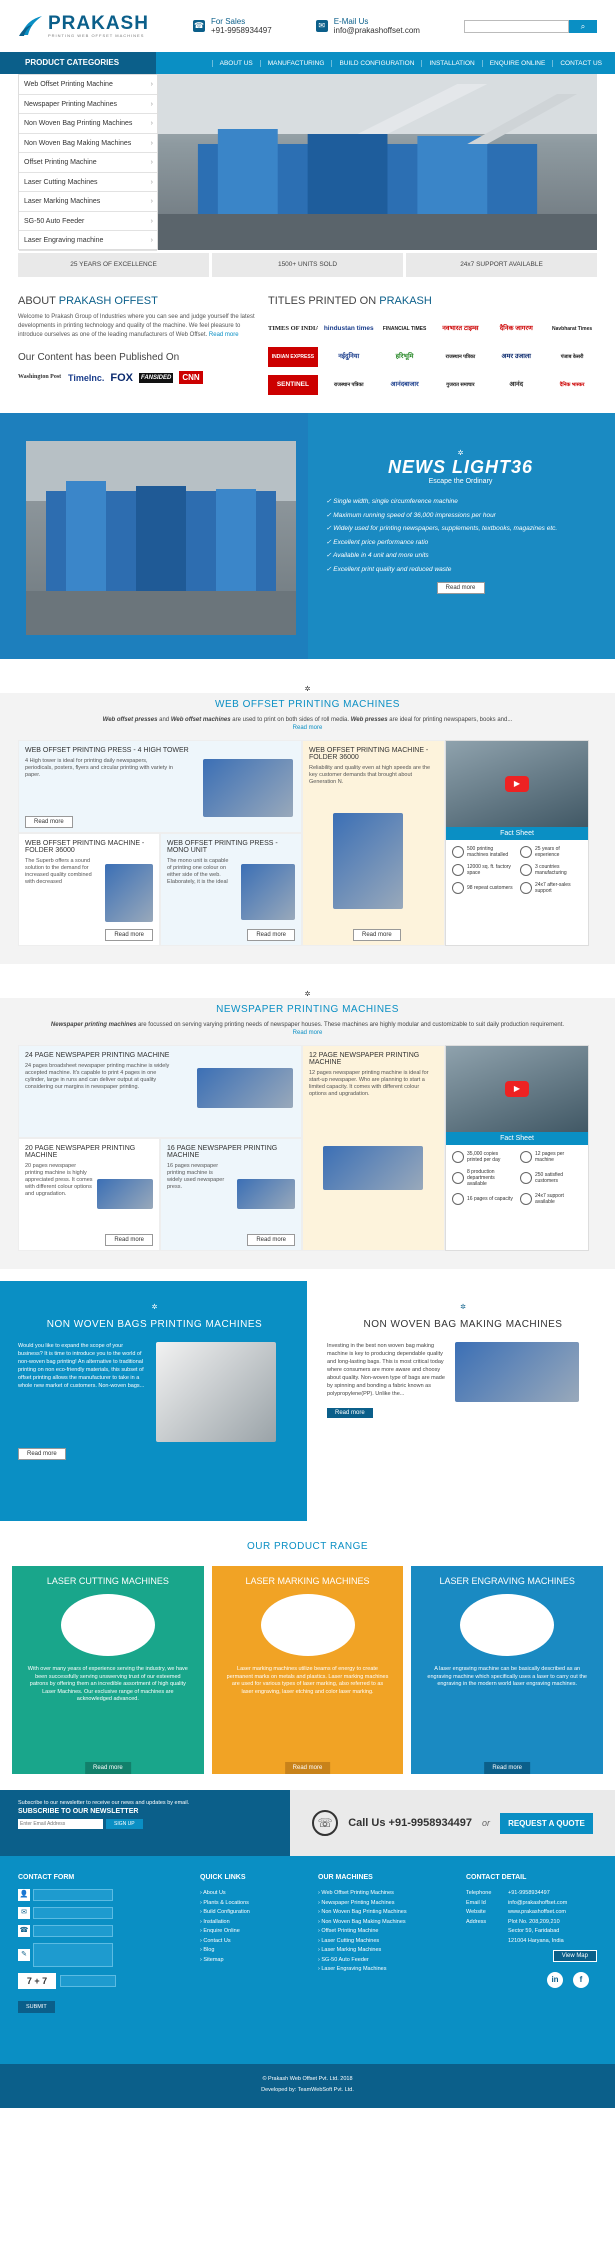  I want to click on nav-installation: INSTALLATION, so click(451, 63).